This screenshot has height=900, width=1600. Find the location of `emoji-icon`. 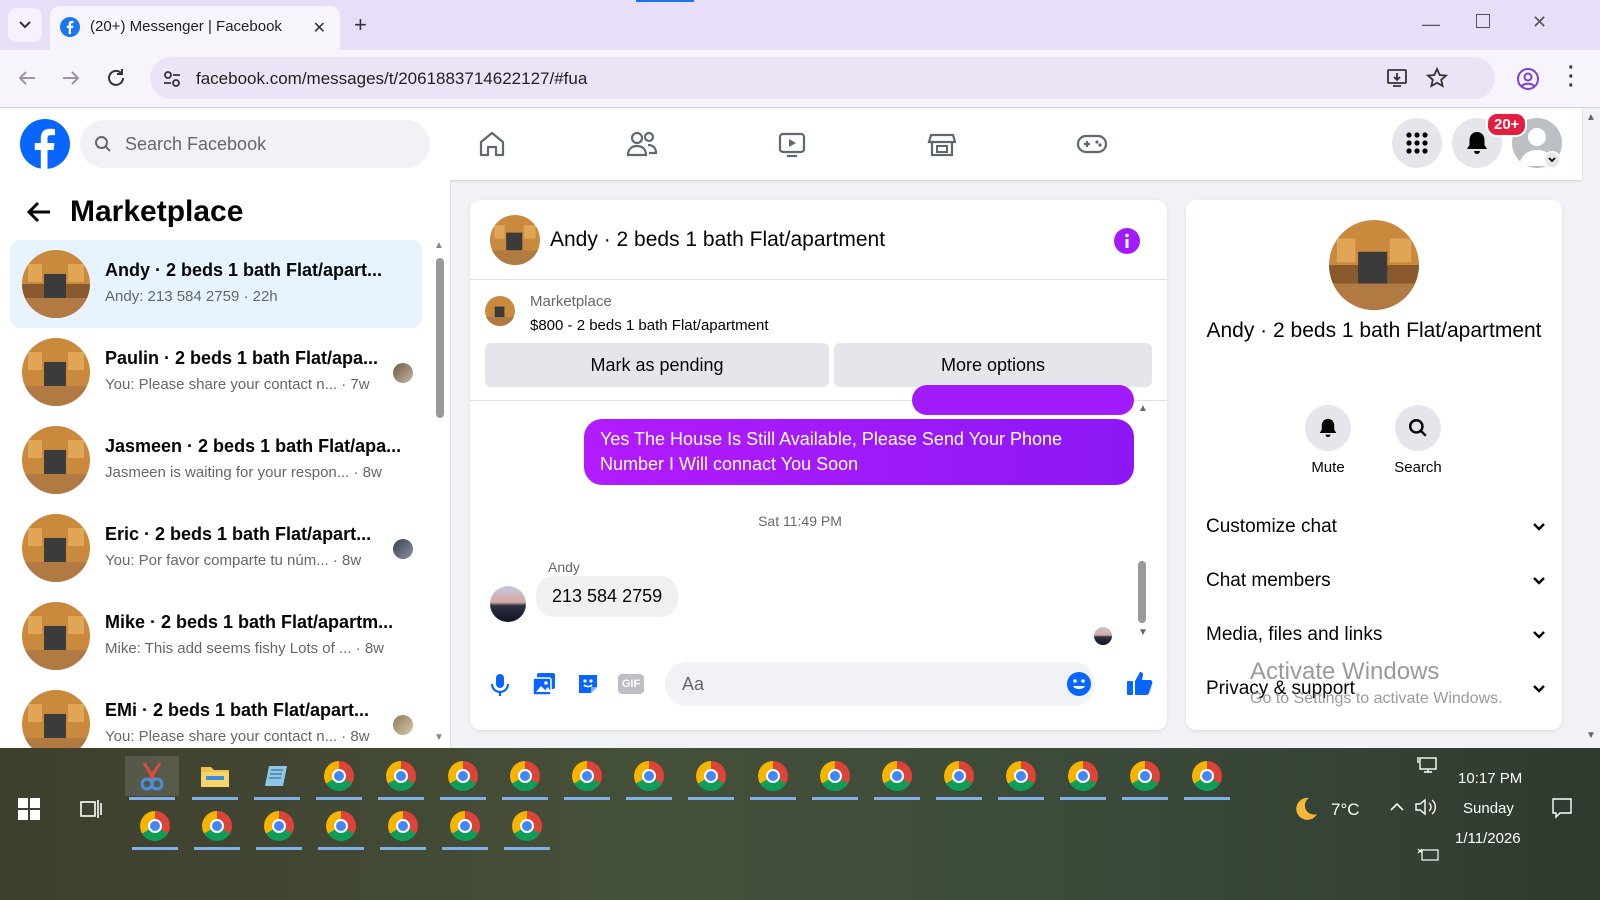

emoji-icon is located at coordinates (1079, 684).